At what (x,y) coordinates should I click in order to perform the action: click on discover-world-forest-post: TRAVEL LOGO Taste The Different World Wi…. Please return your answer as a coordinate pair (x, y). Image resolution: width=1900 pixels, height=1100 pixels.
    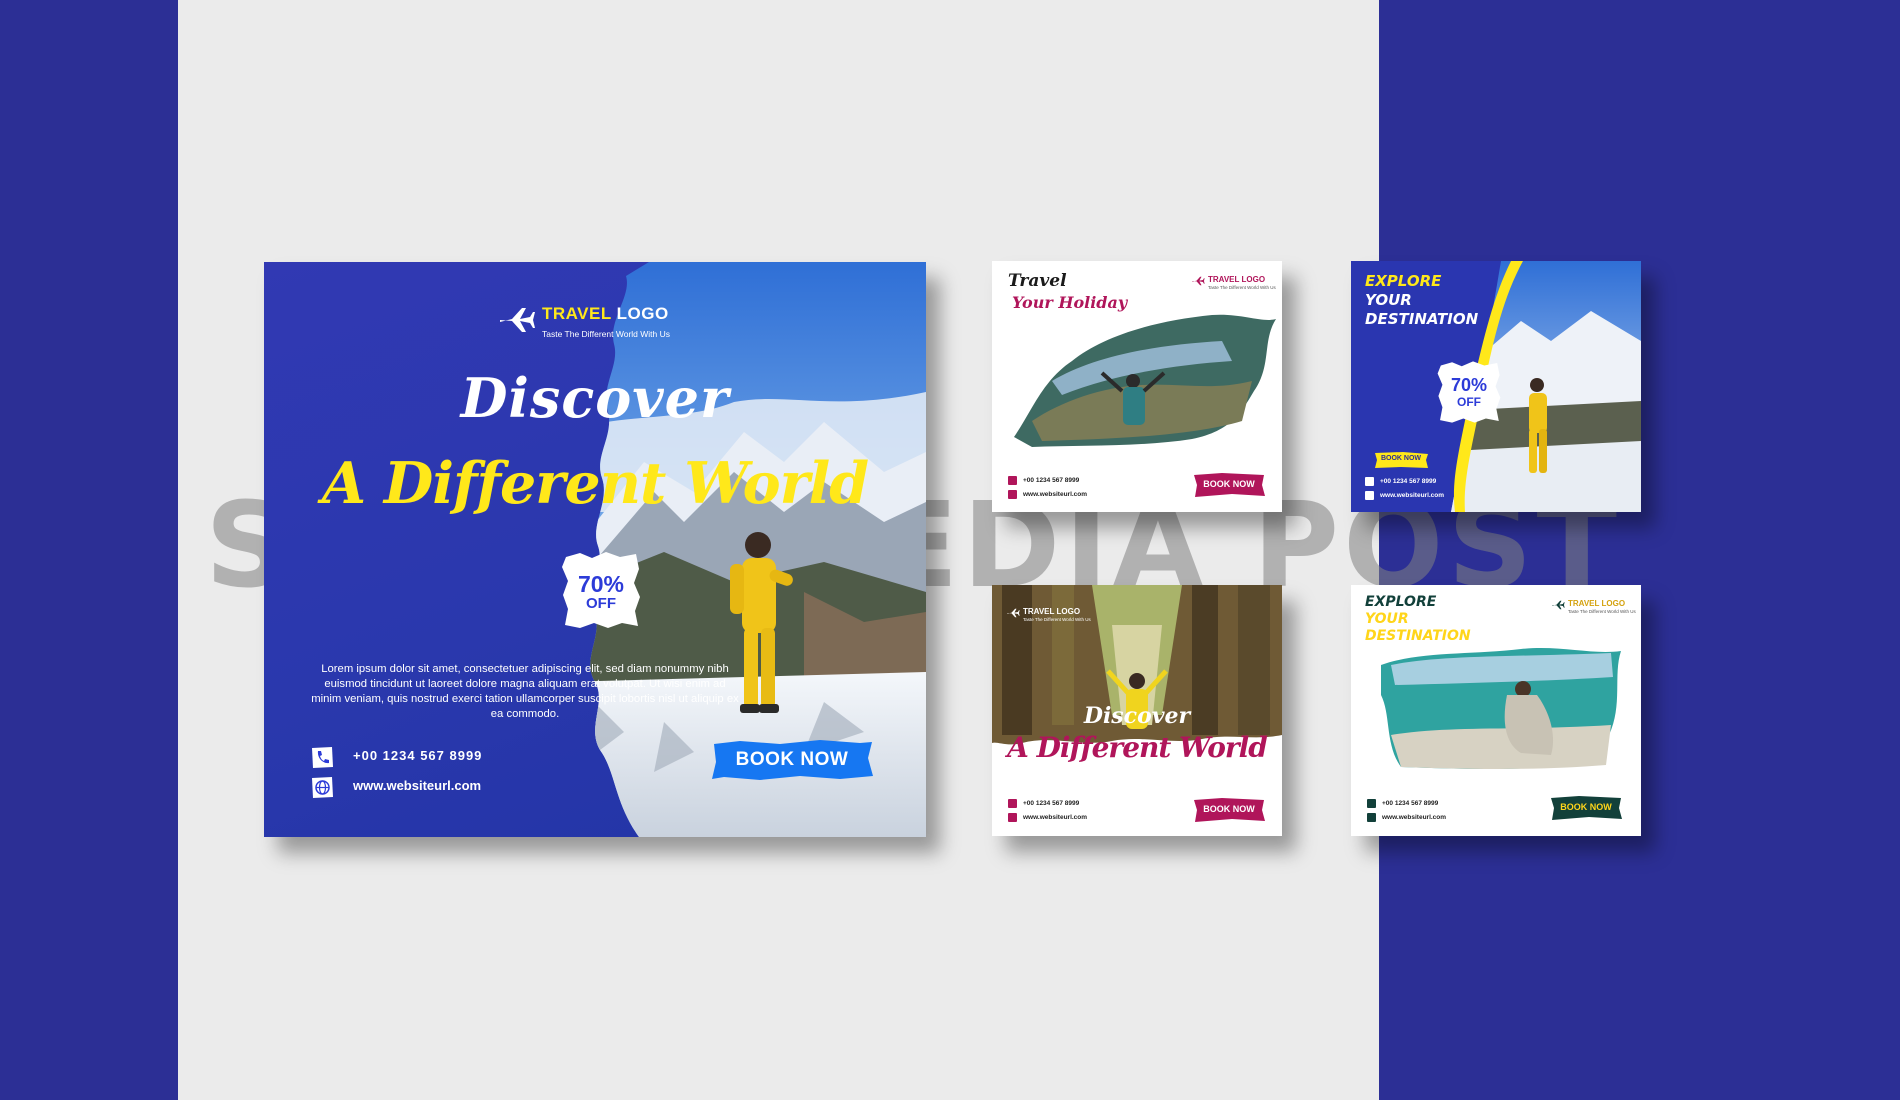
    Looking at the image, I should click on (1137, 710).